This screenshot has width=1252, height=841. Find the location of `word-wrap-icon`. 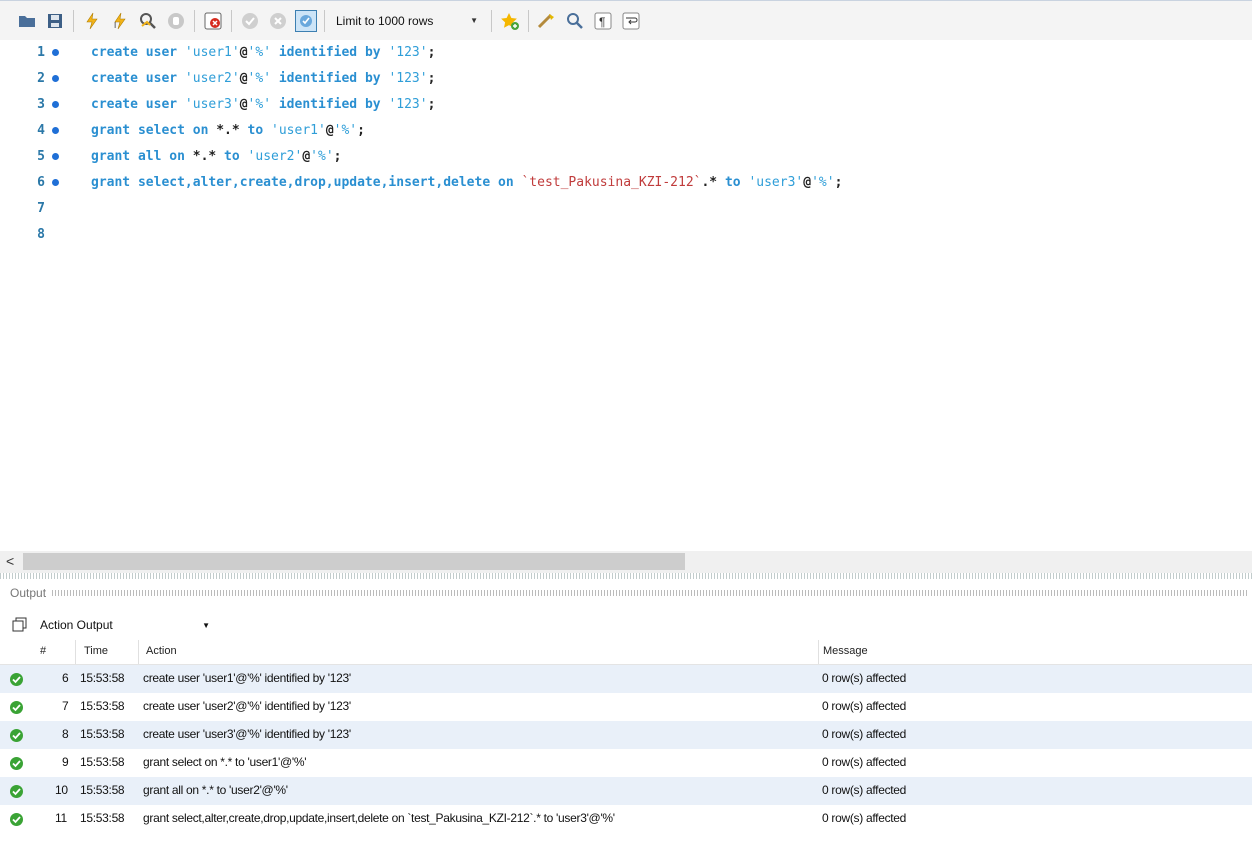

word-wrap-icon is located at coordinates (631, 21).